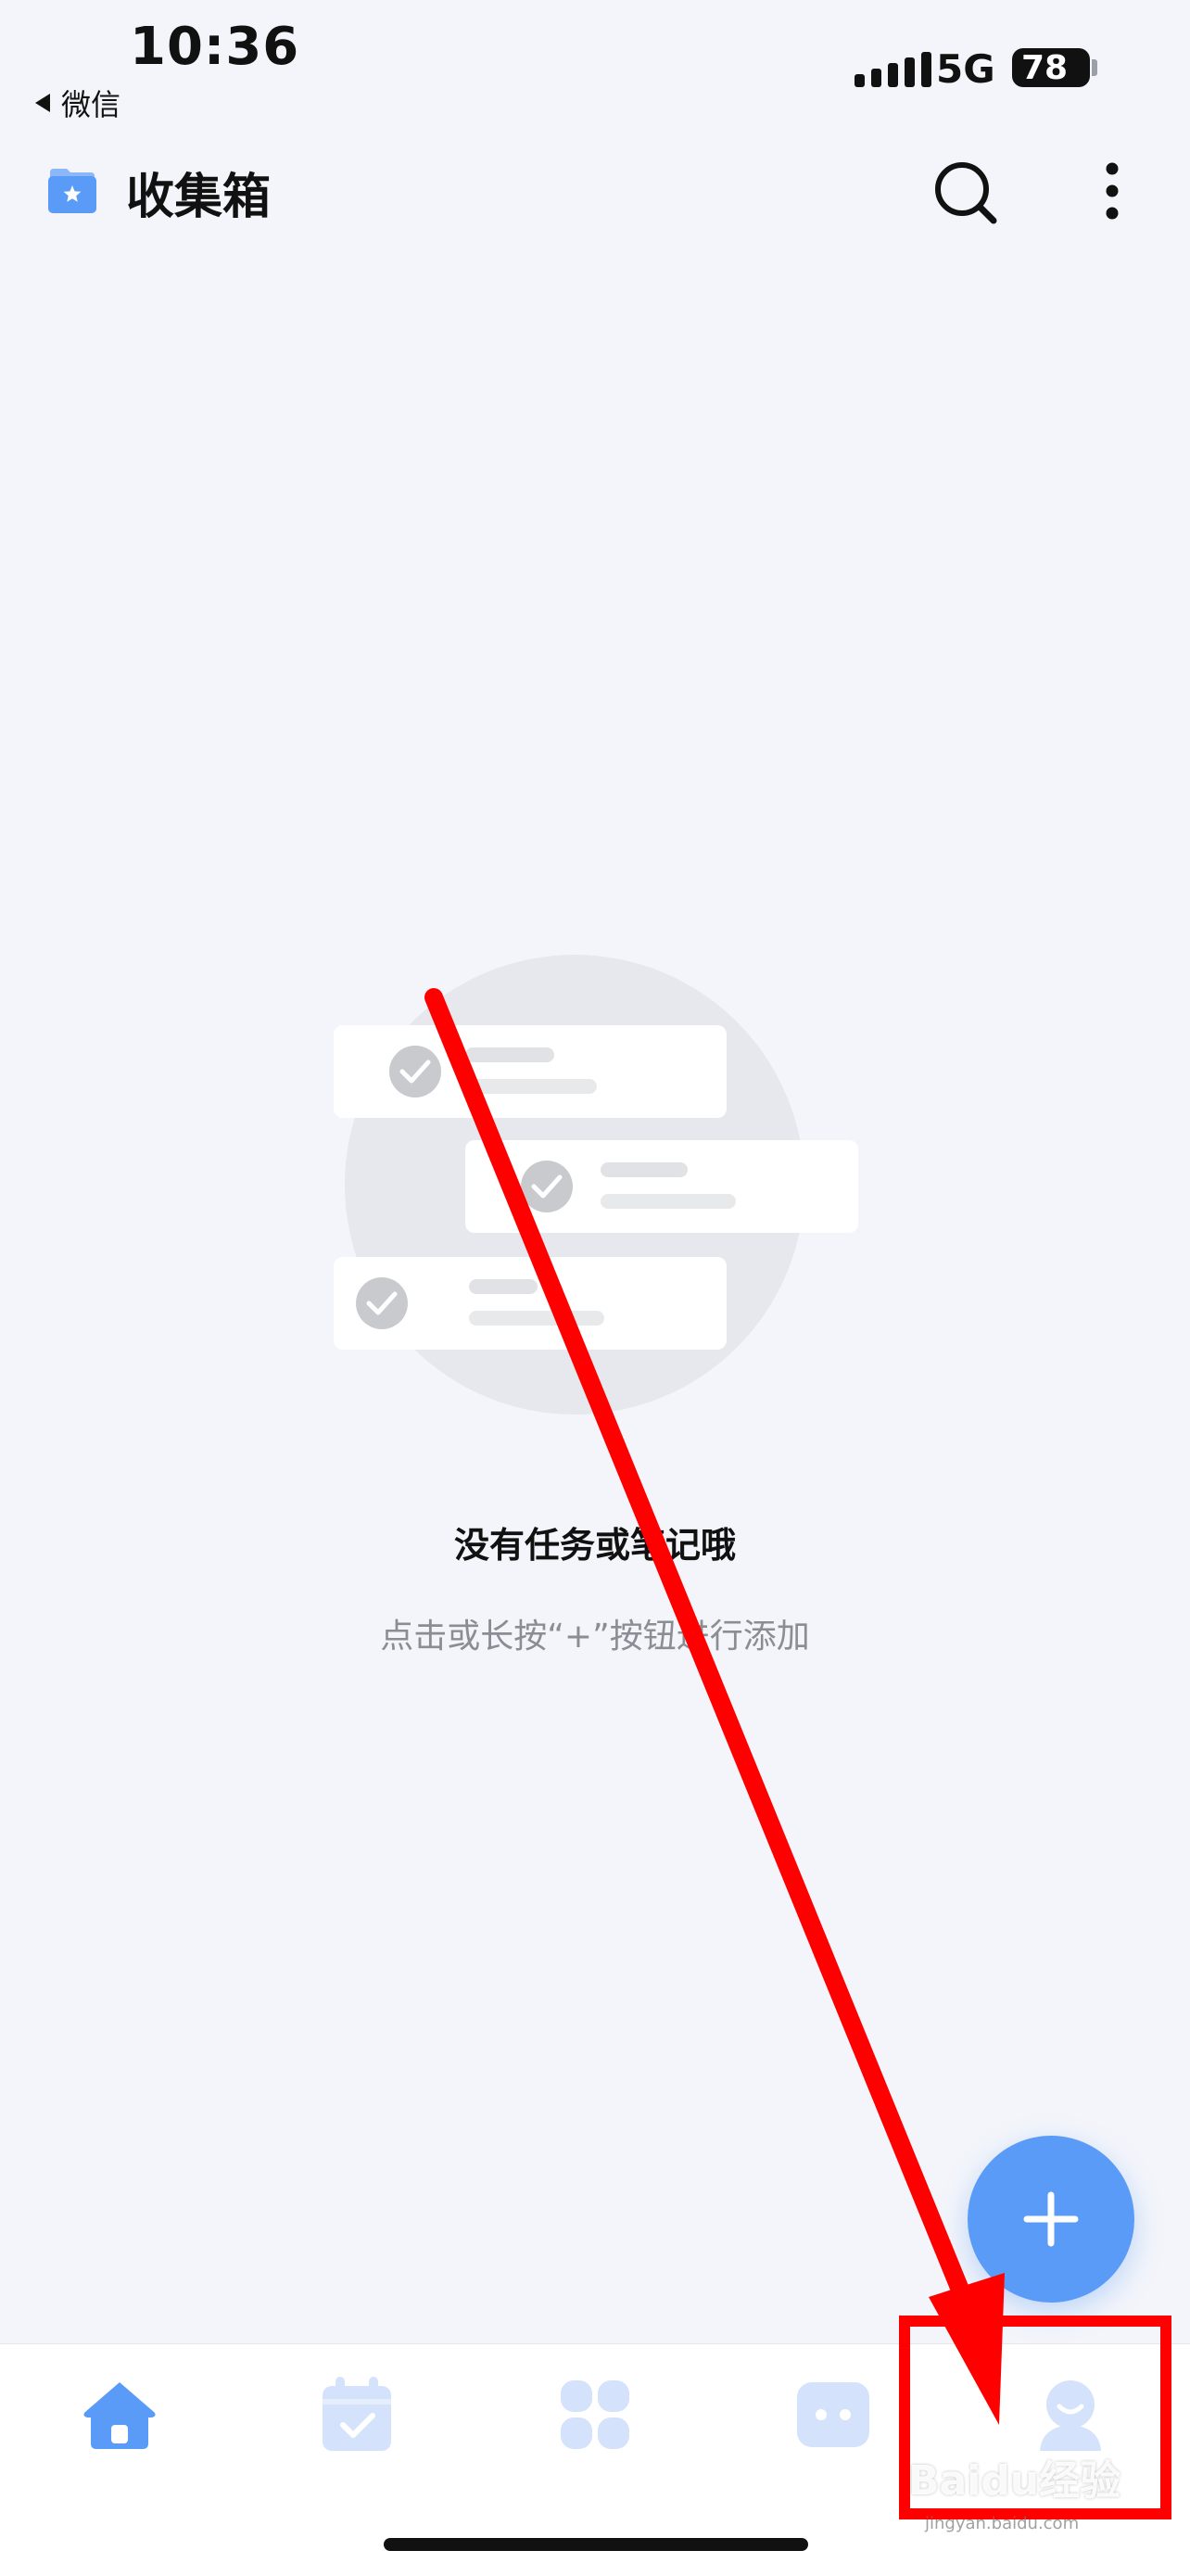 The height and width of the screenshot is (2576, 1190). I want to click on tab-messages, so click(833, 2414).